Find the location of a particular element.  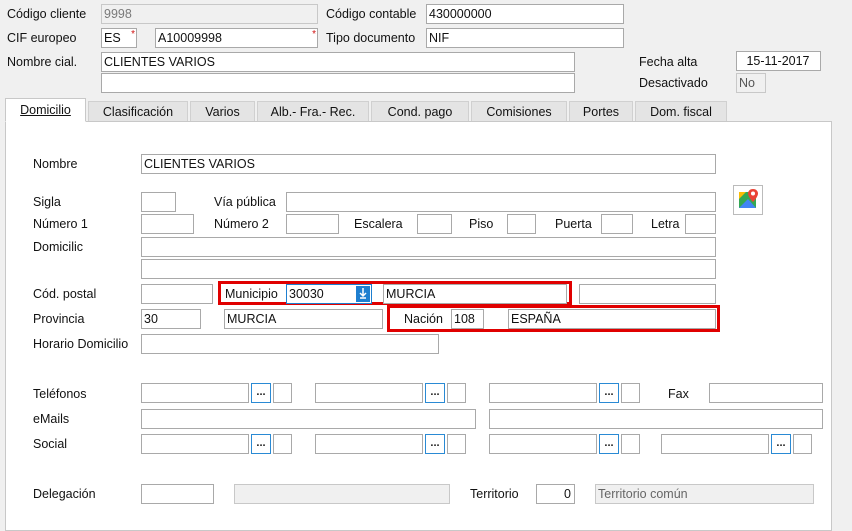

tab-clasificacion-label: Clasificación is located at coordinates (138, 112).